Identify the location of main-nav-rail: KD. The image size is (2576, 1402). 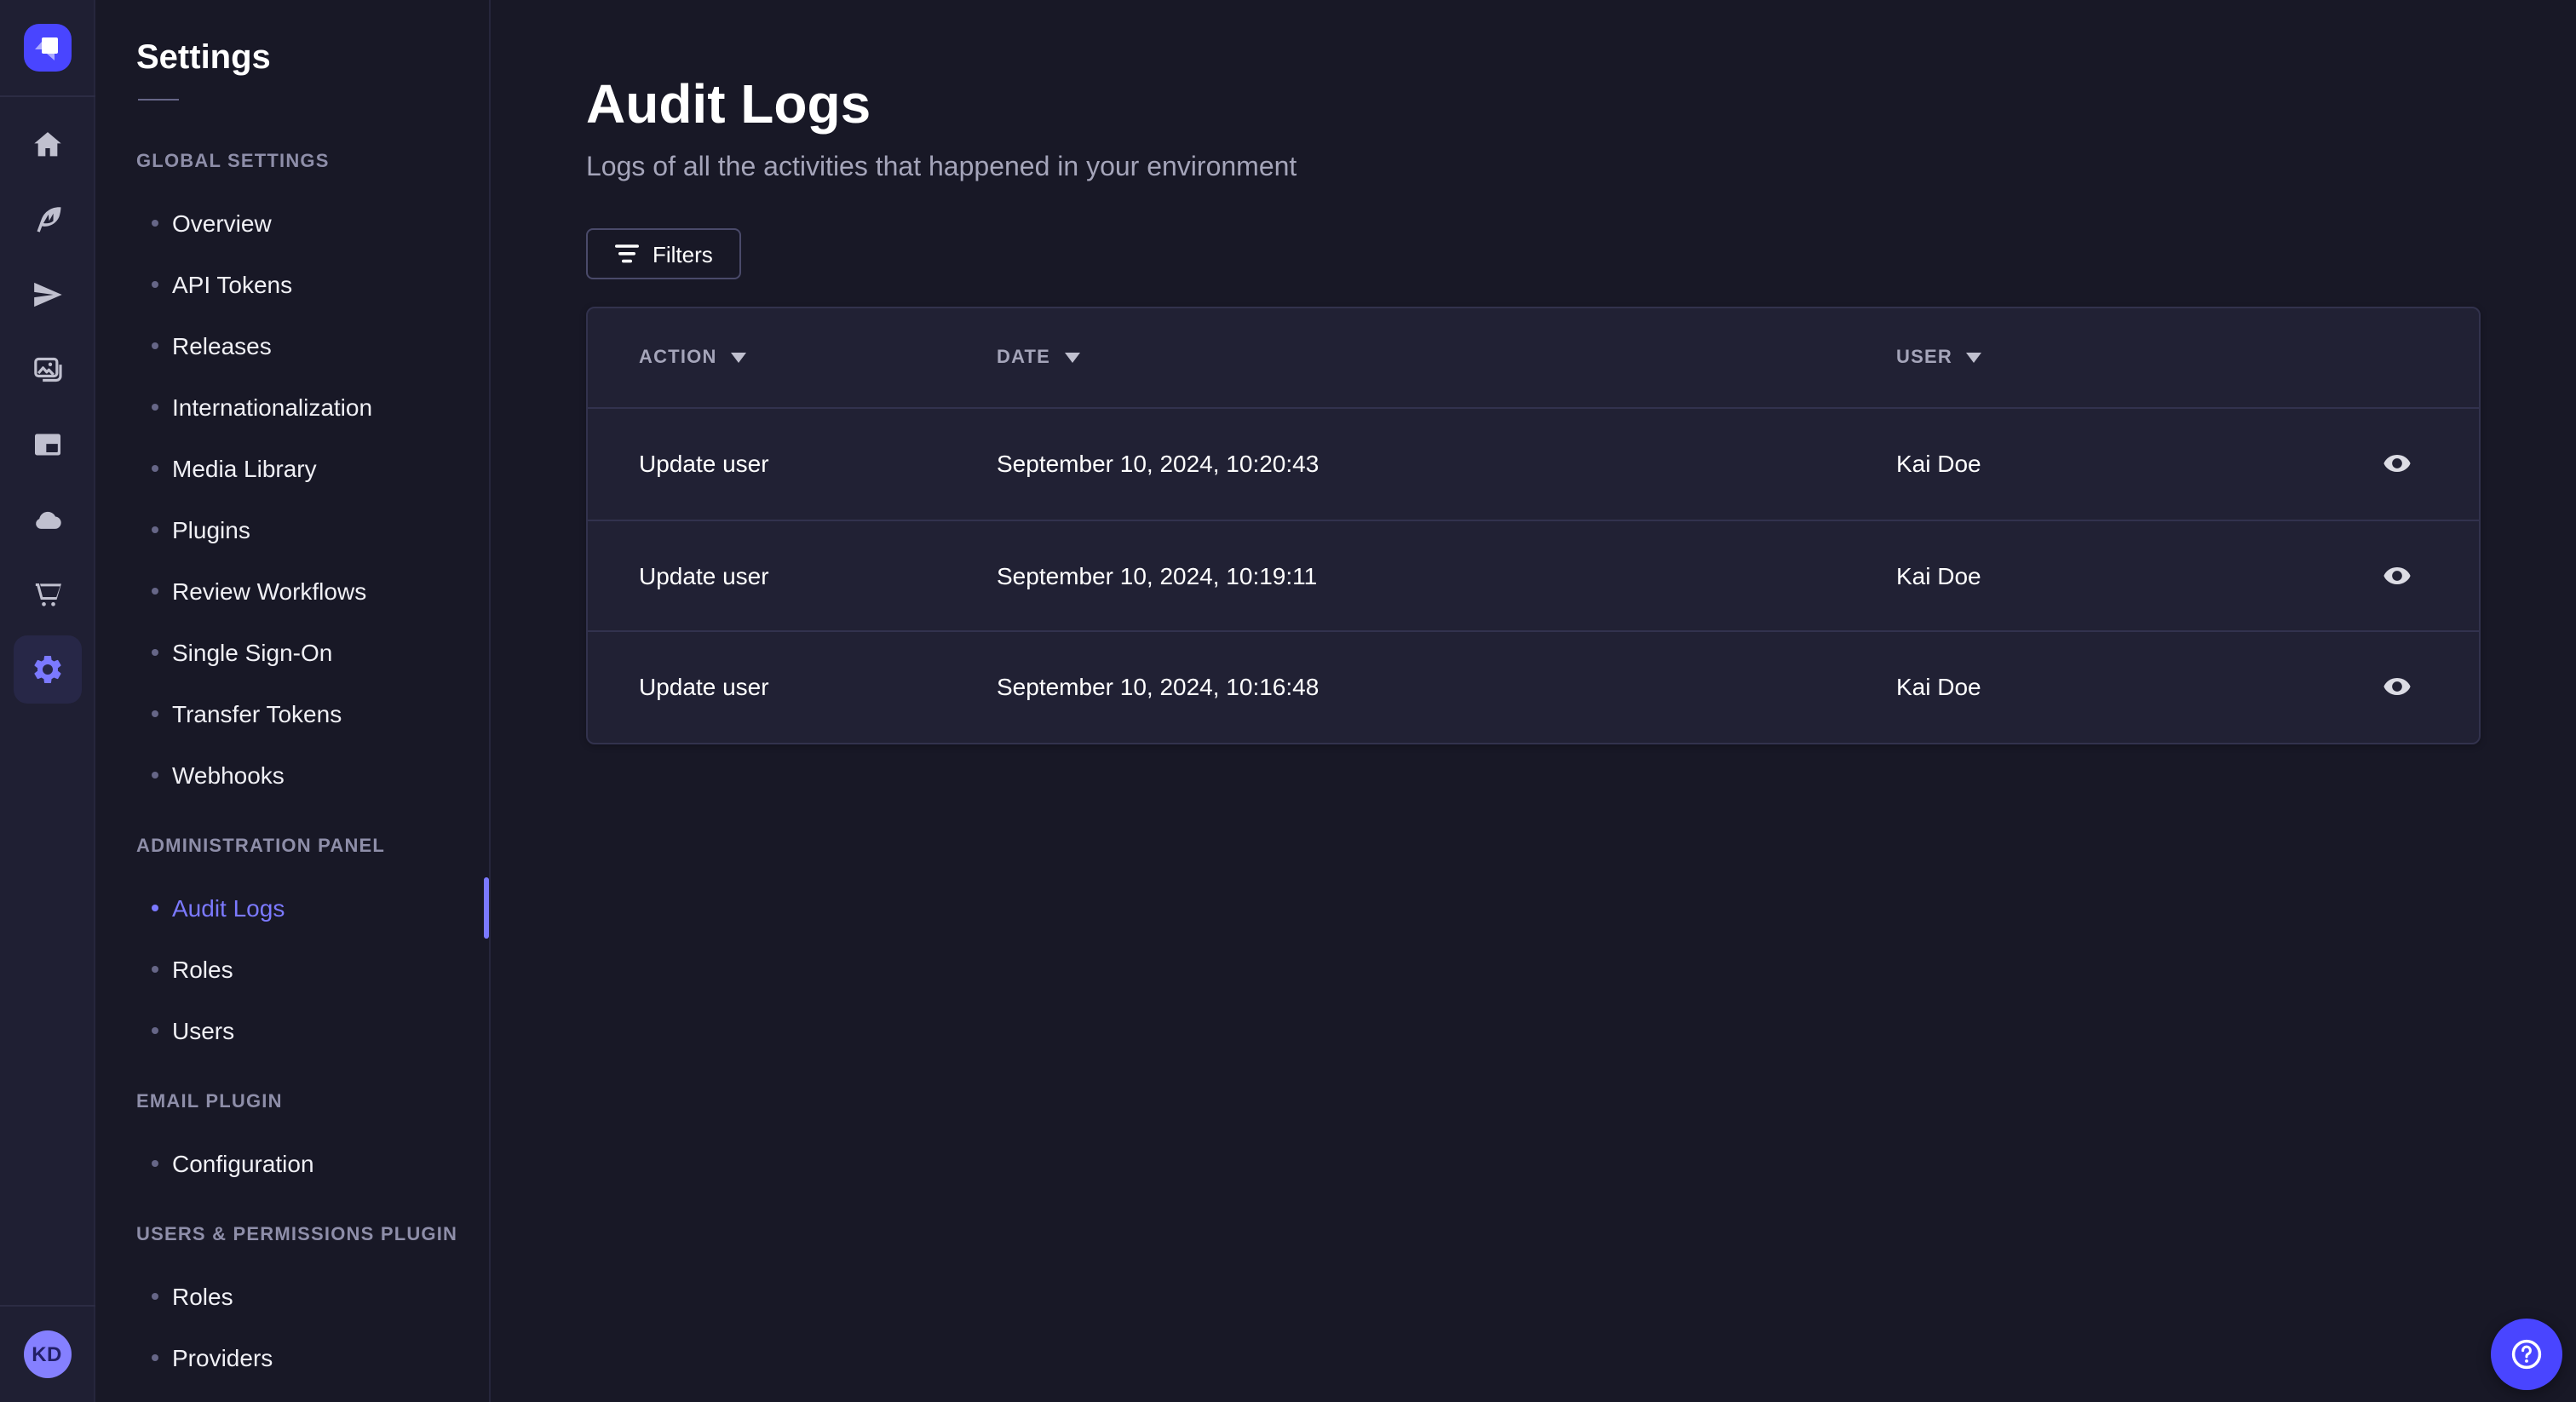
(48, 701).